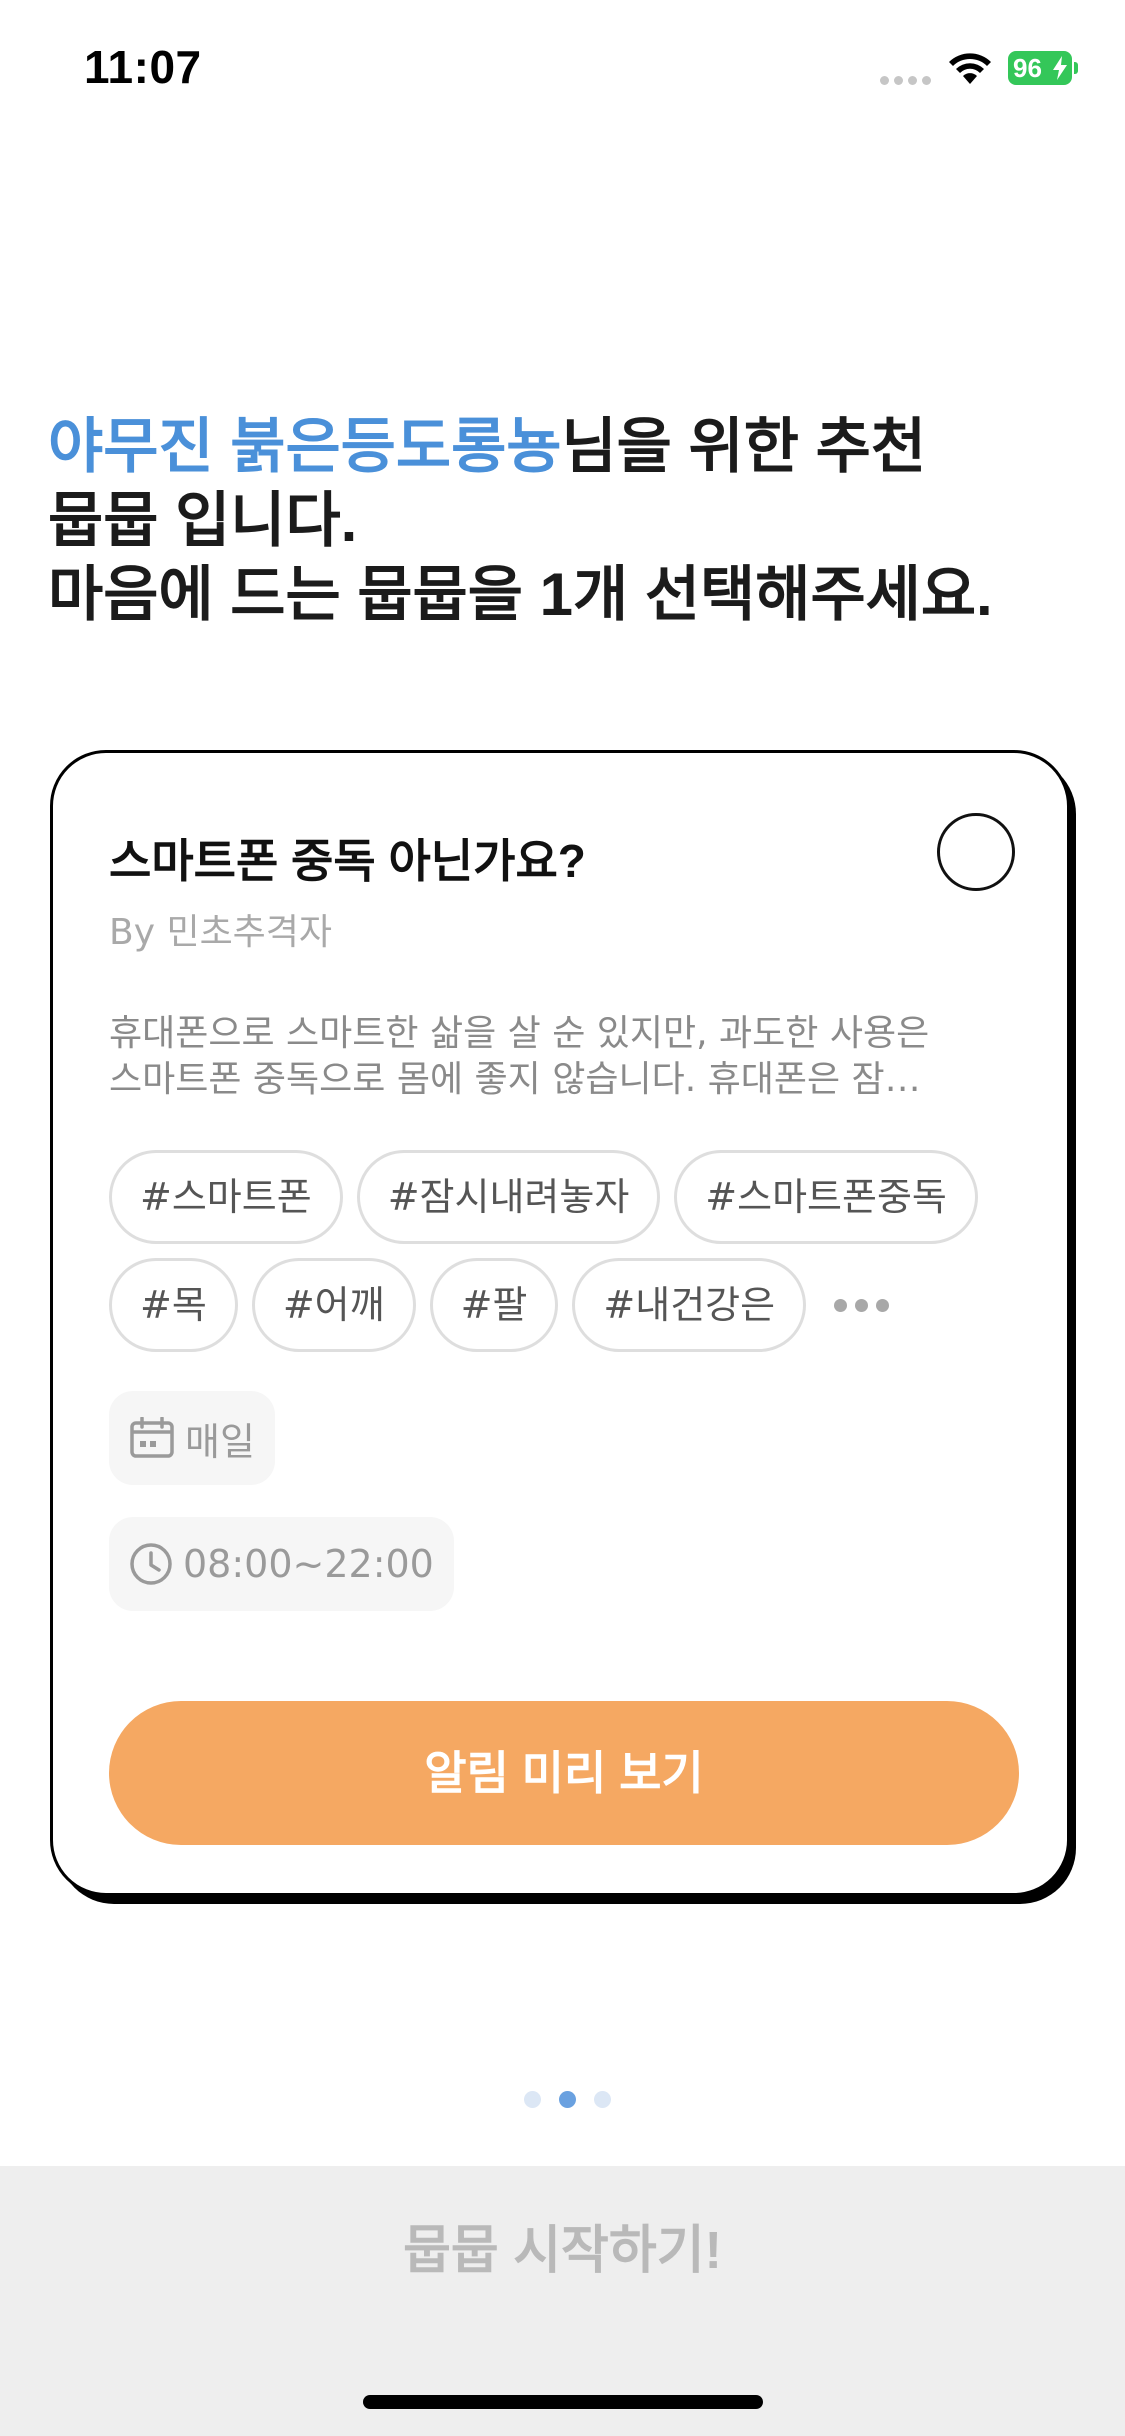 This screenshot has width=1125, height=2436. What do you see at coordinates (143, 67) in the screenshot?
I see `status-time: 11:07` at bounding box center [143, 67].